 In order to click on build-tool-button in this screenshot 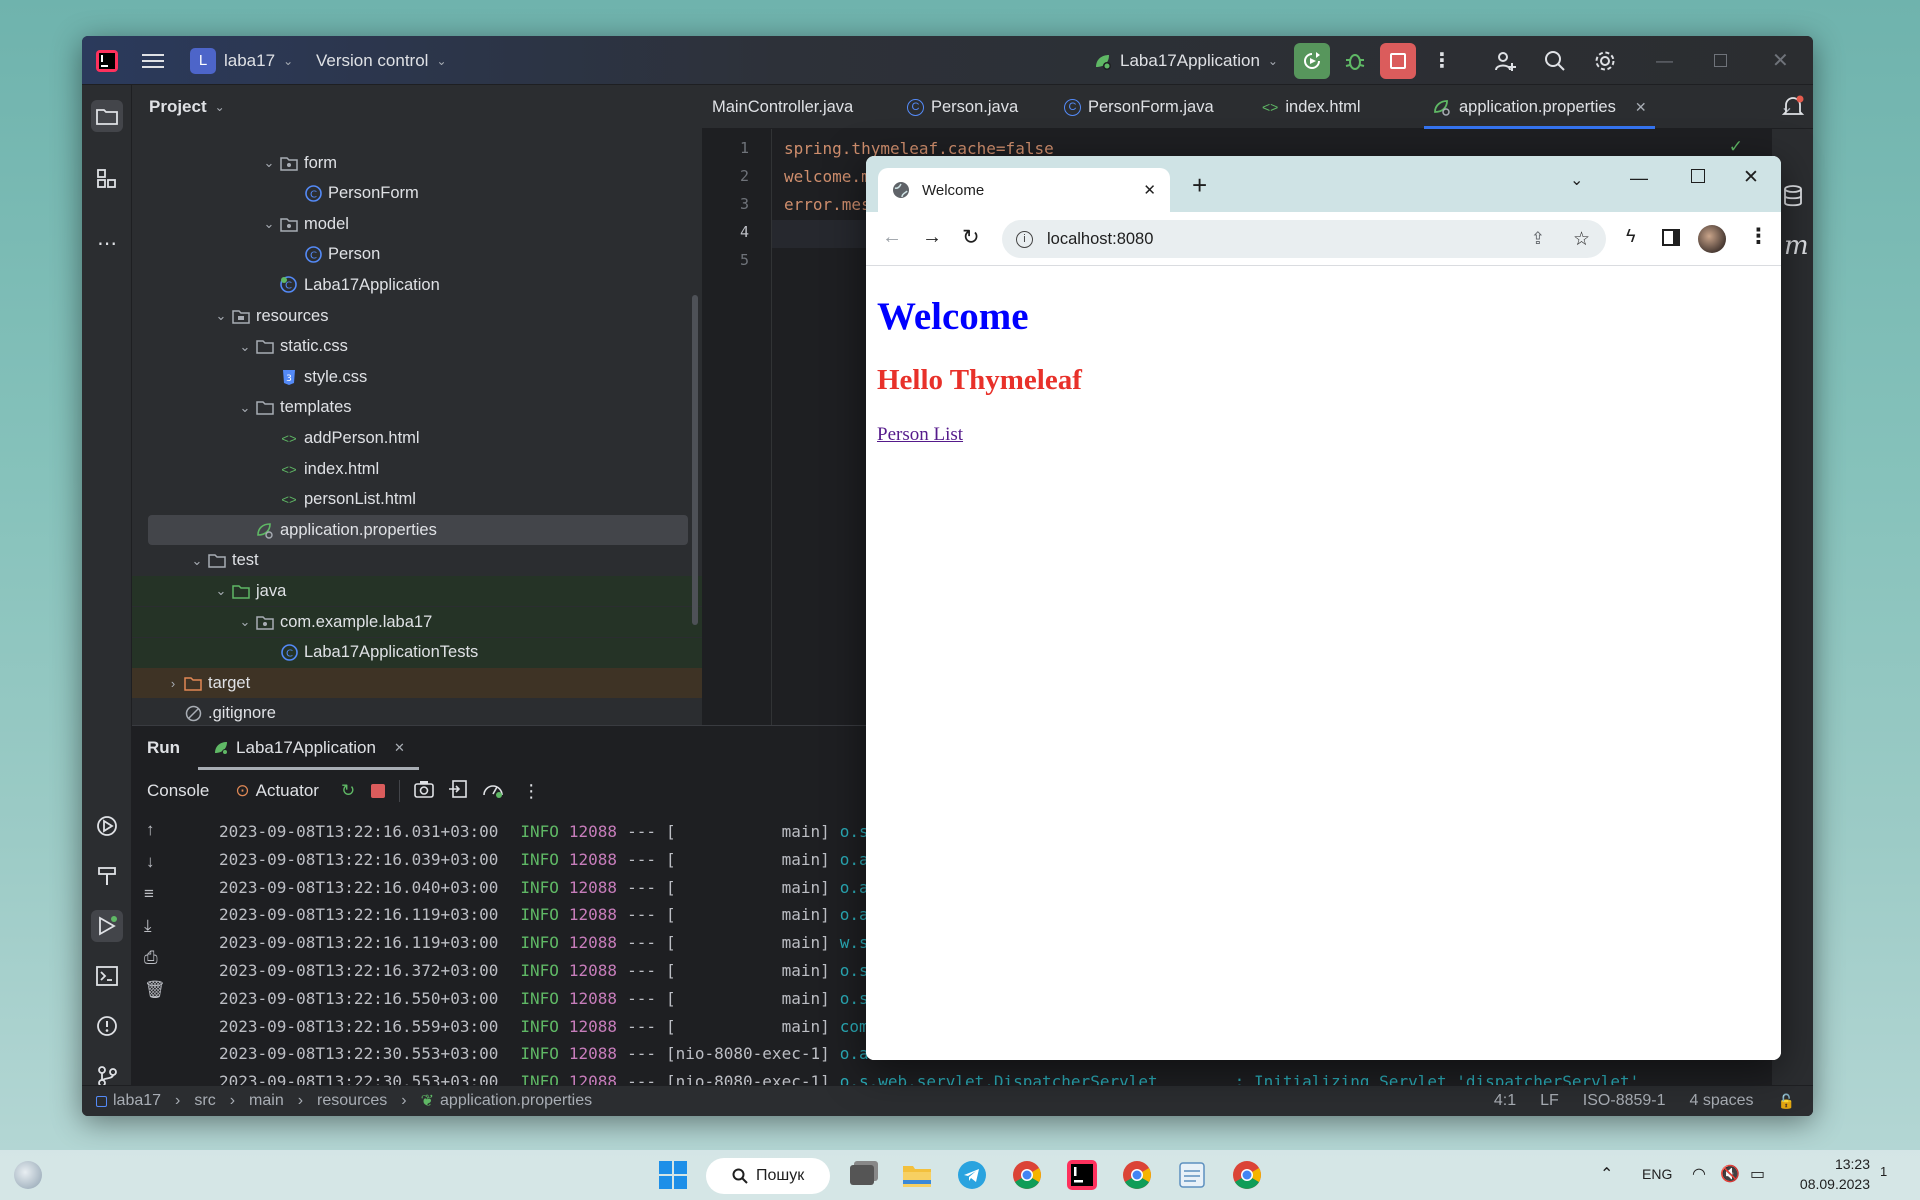, I will do `click(107, 876)`.